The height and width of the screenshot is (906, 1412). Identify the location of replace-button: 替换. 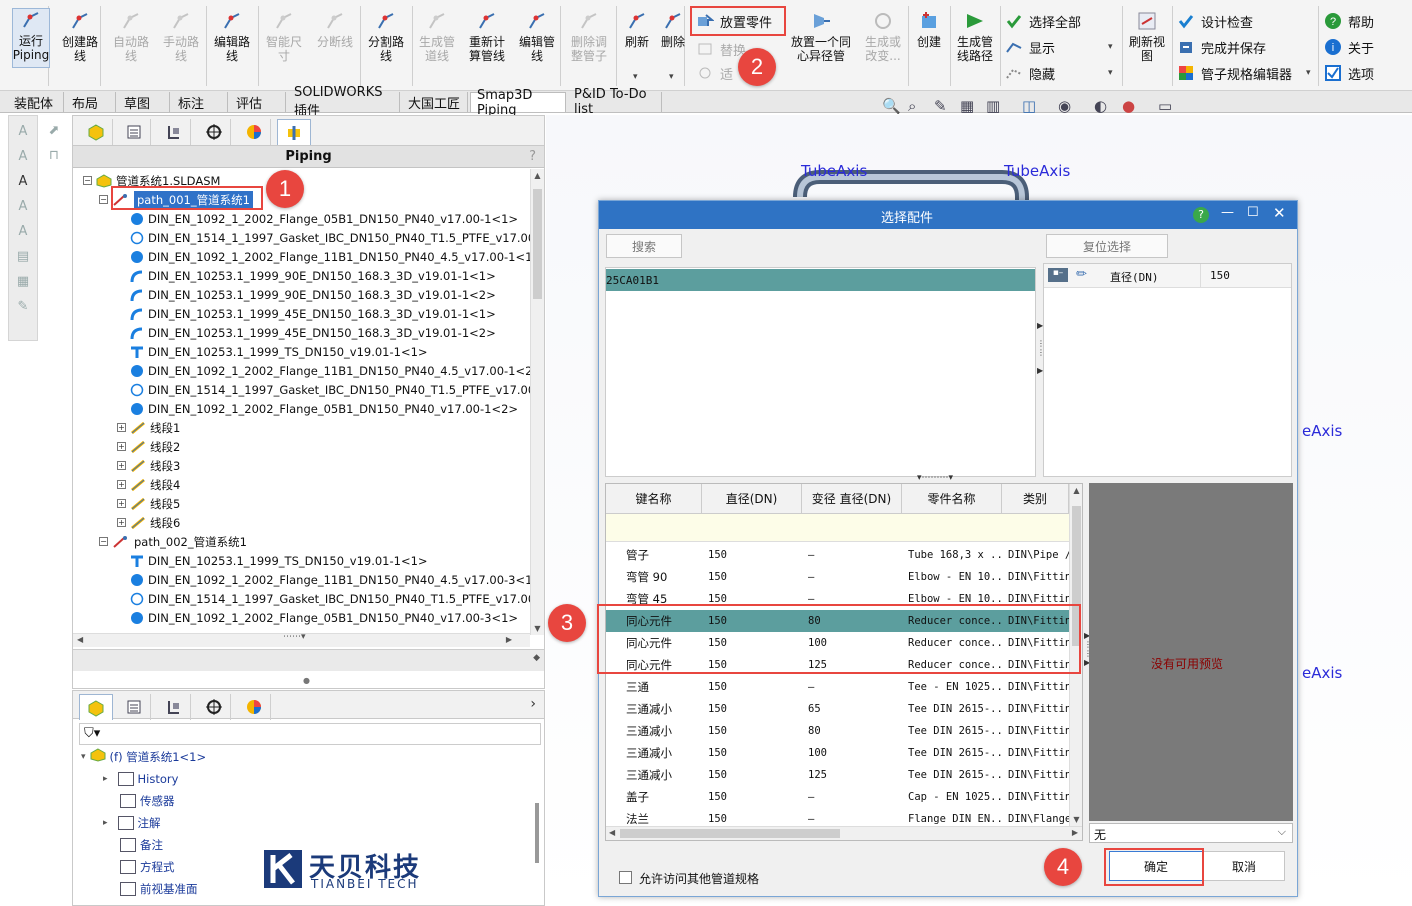
(721, 49).